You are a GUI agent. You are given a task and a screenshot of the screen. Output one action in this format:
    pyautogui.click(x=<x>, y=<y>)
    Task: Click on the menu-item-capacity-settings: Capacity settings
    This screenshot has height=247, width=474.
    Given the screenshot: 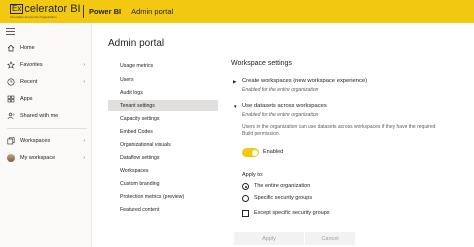 What is the action you would take?
    pyautogui.click(x=163, y=118)
    